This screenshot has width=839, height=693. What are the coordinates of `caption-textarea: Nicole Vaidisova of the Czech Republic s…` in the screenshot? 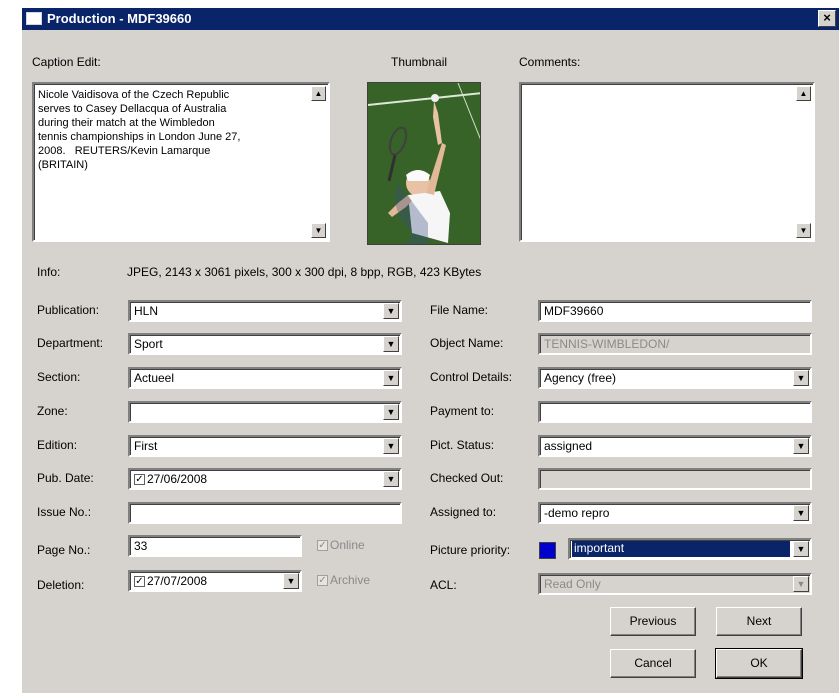 It's located at (181, 162).